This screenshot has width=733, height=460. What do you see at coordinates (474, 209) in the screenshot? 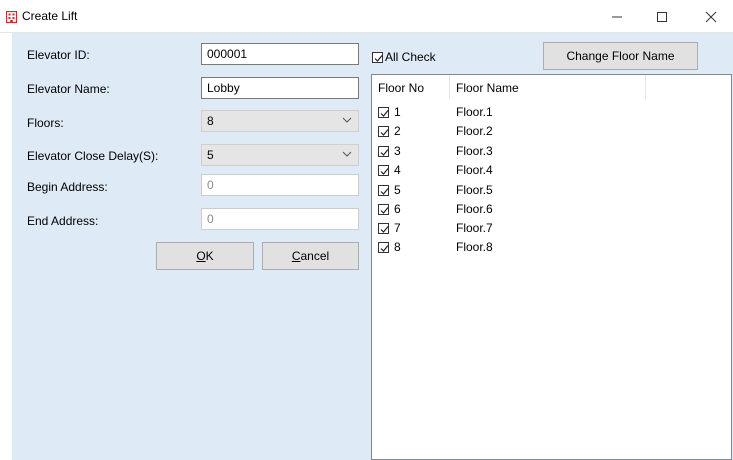
I see `floor-name-cell: Floor.6` at bounding box center [474, 209].